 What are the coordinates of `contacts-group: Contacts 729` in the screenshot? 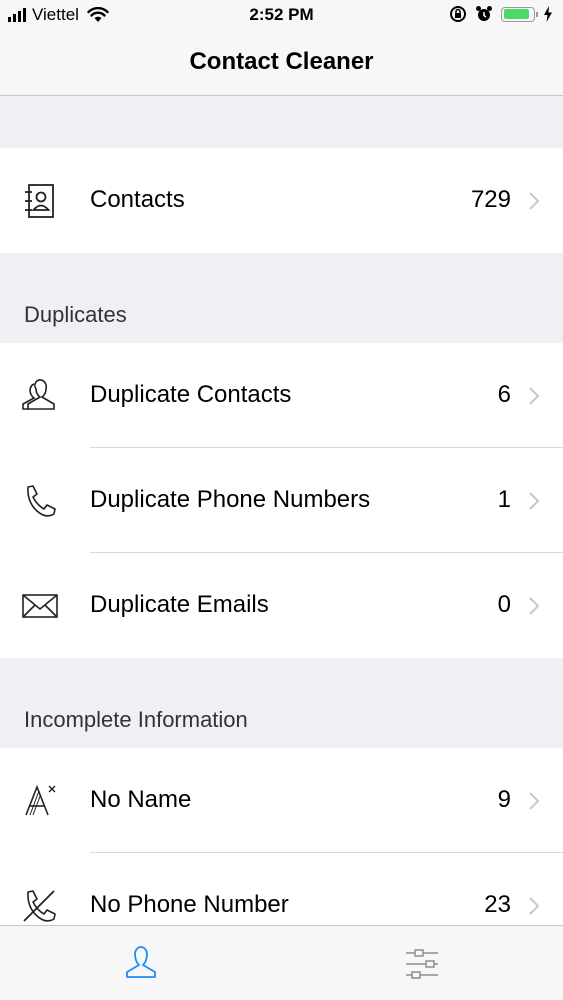 It's located at (281, 200).